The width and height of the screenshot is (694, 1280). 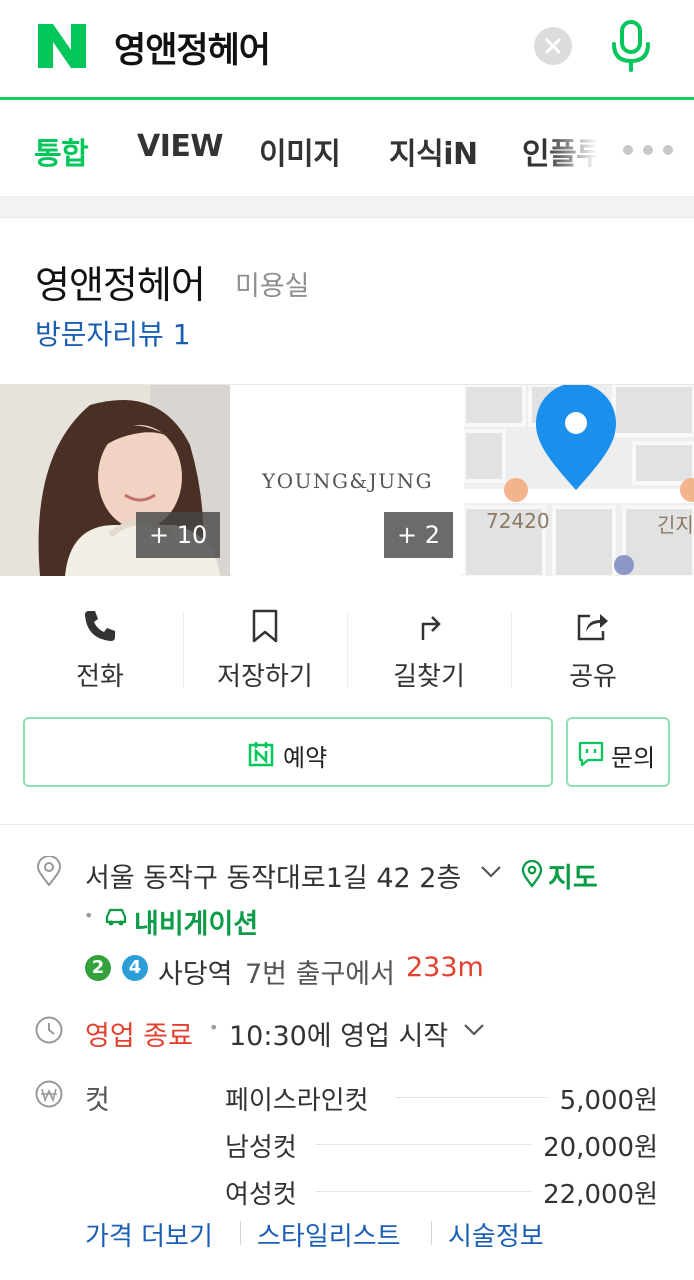 I want to click on photo-count-badge: + 10, so click(x=178, y=535).